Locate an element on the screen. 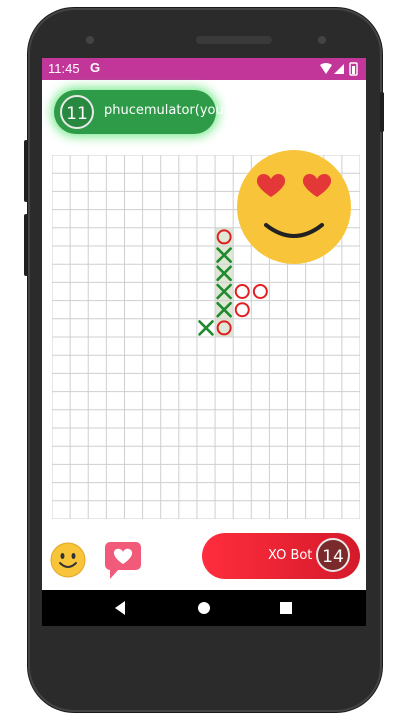  status-icons is located at coordinates (339, 69).